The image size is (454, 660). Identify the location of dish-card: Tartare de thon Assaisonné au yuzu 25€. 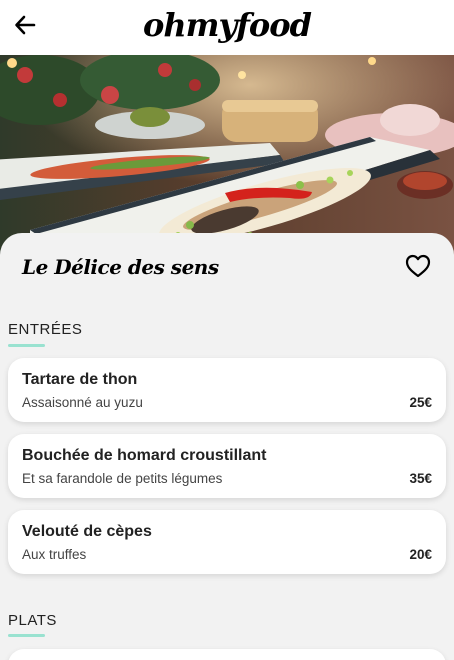
(227, 390).